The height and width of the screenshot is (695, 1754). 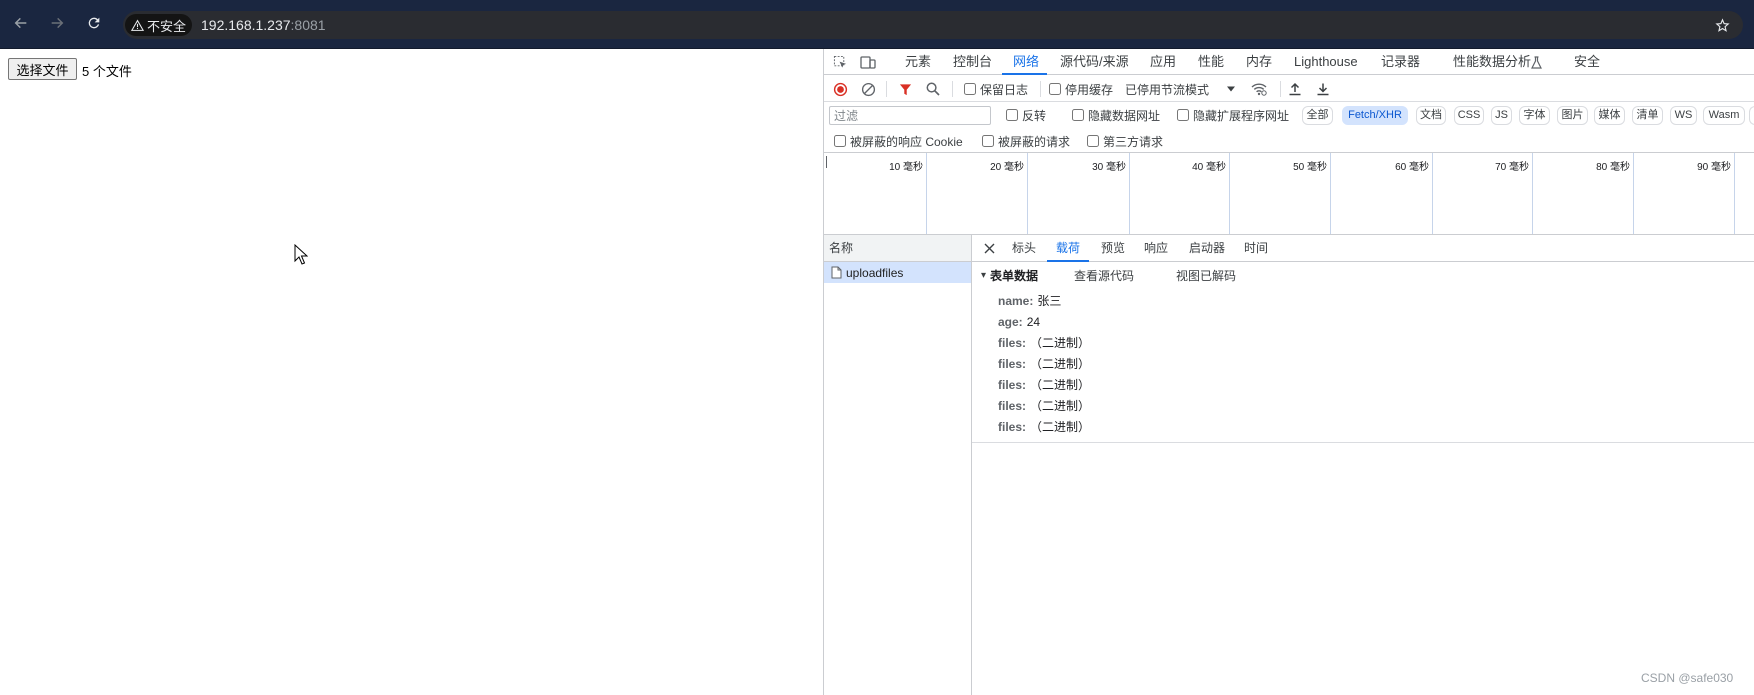 What do you see at coordinates (1572, 115) in the screenshot?
I see `type-filter-img: 图片` at bounding box center [1572, 115].